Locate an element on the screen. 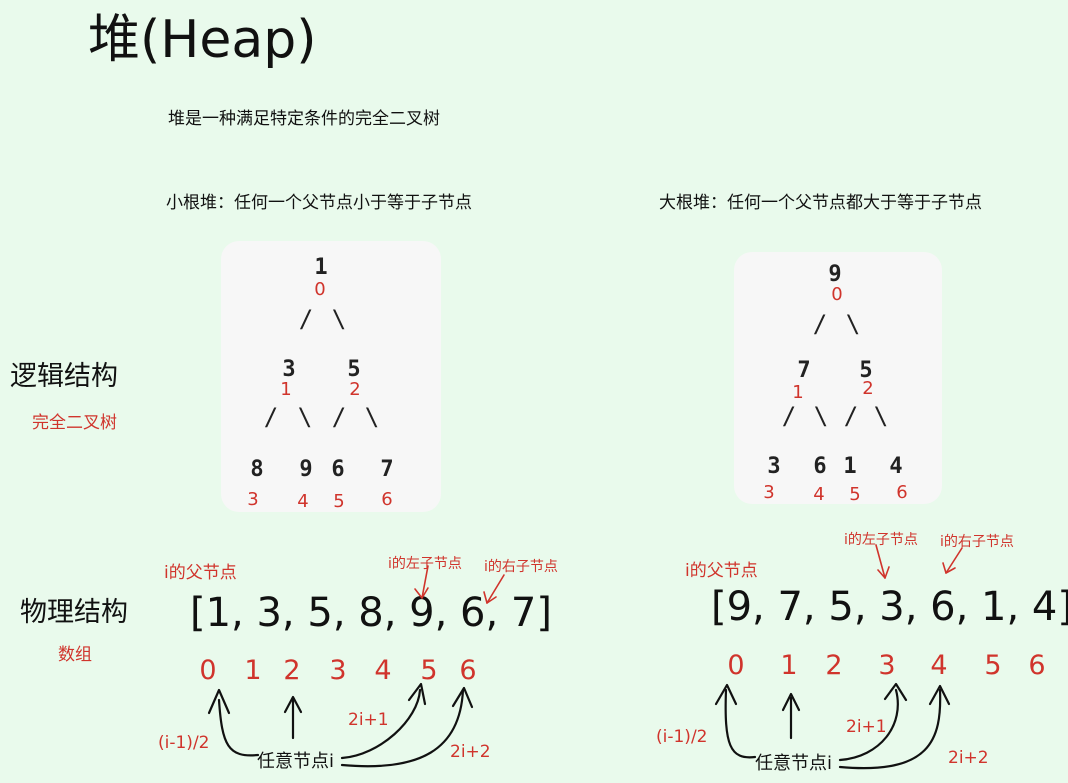 The width and height of the screenshot is (1068, 783). min-heap-child-pointers is located at coordinates (459, 584).